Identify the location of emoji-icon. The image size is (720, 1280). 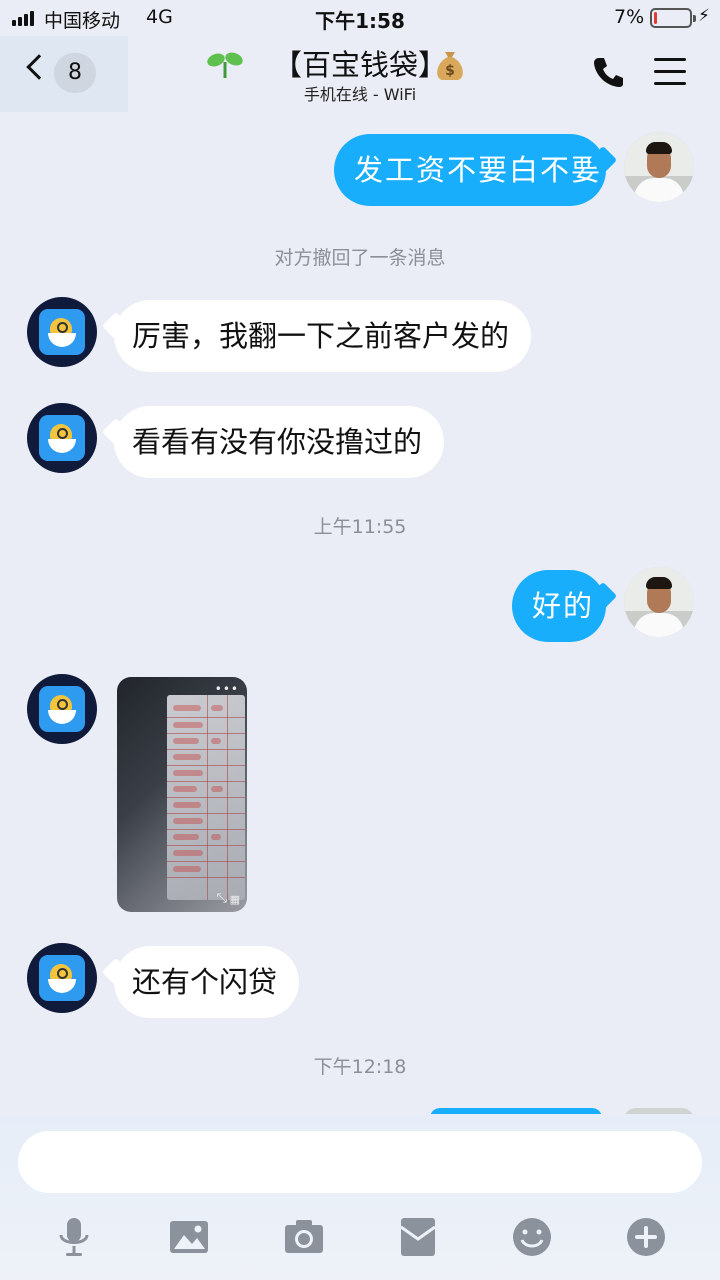
(532, 1237).